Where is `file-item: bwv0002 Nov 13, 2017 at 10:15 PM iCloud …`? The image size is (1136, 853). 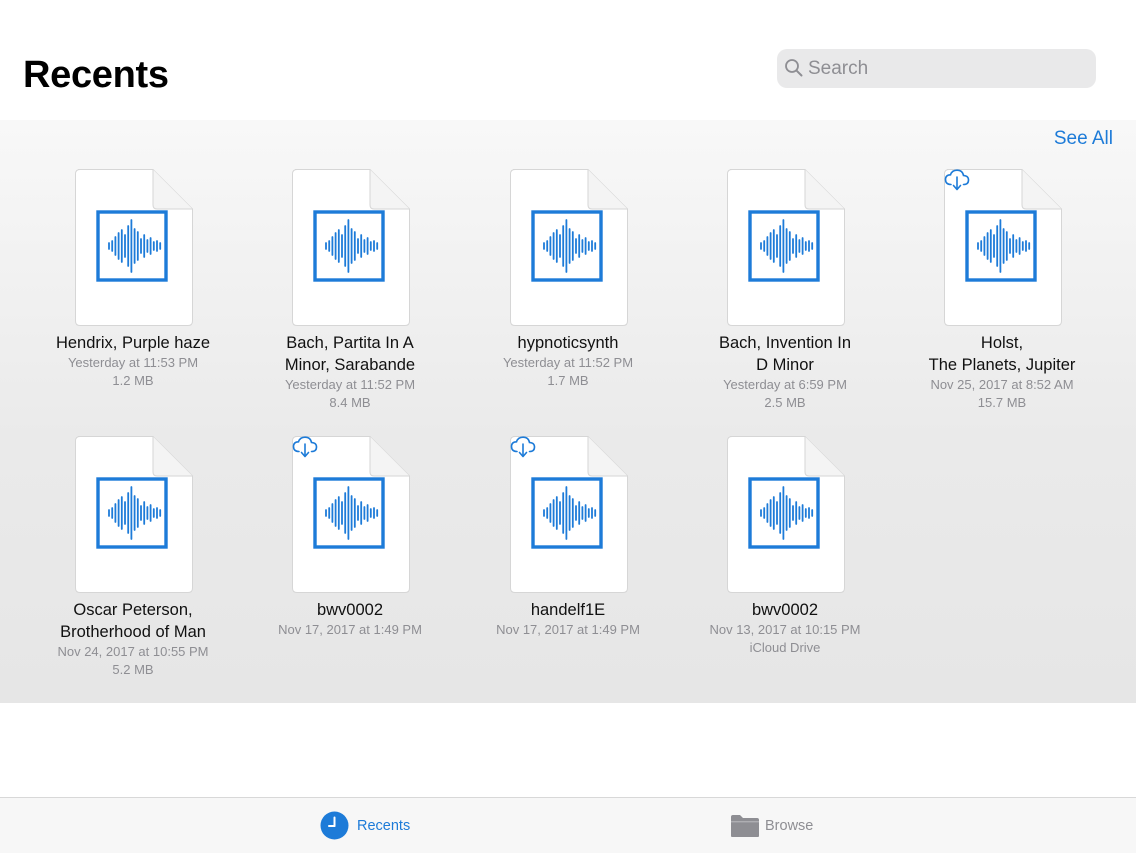
file-item: bwv0002 Nov 13, 2017 at 10:15 PM iCloud … is located at coordinates (785, 561).